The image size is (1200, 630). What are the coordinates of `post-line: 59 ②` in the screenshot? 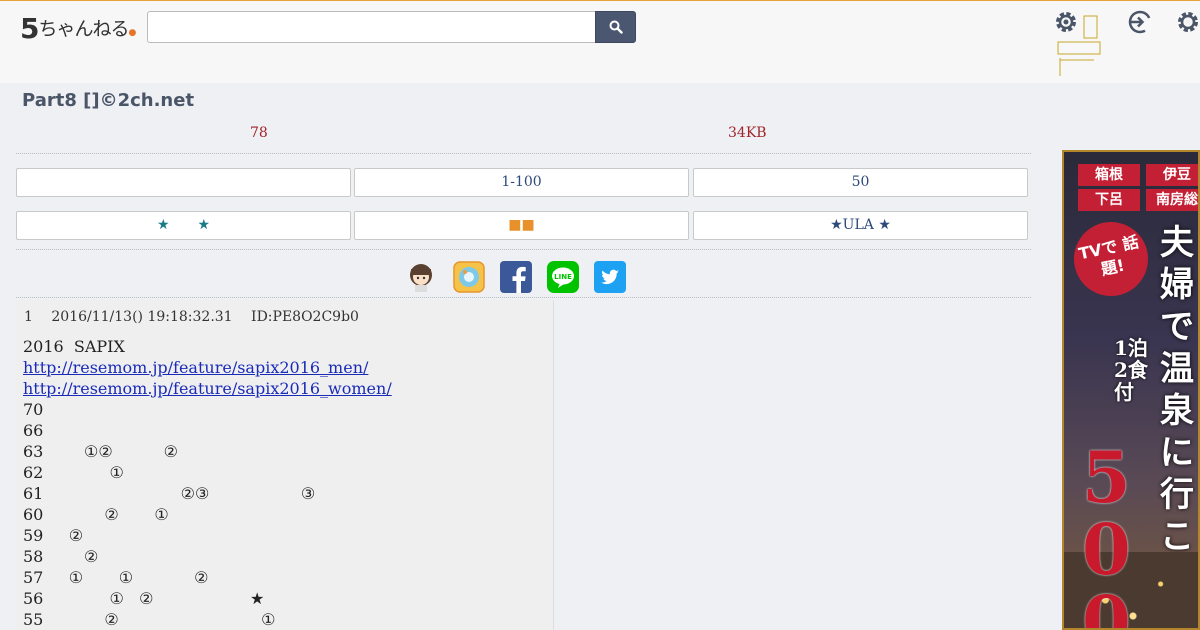 It's located at (53, 535).